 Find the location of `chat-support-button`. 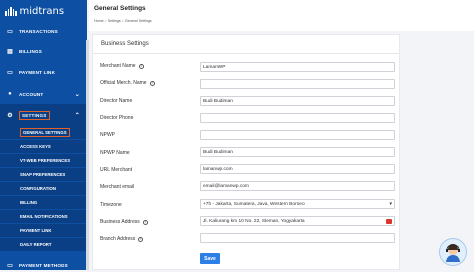

chat-support-button is located at coordinates (453, 252).